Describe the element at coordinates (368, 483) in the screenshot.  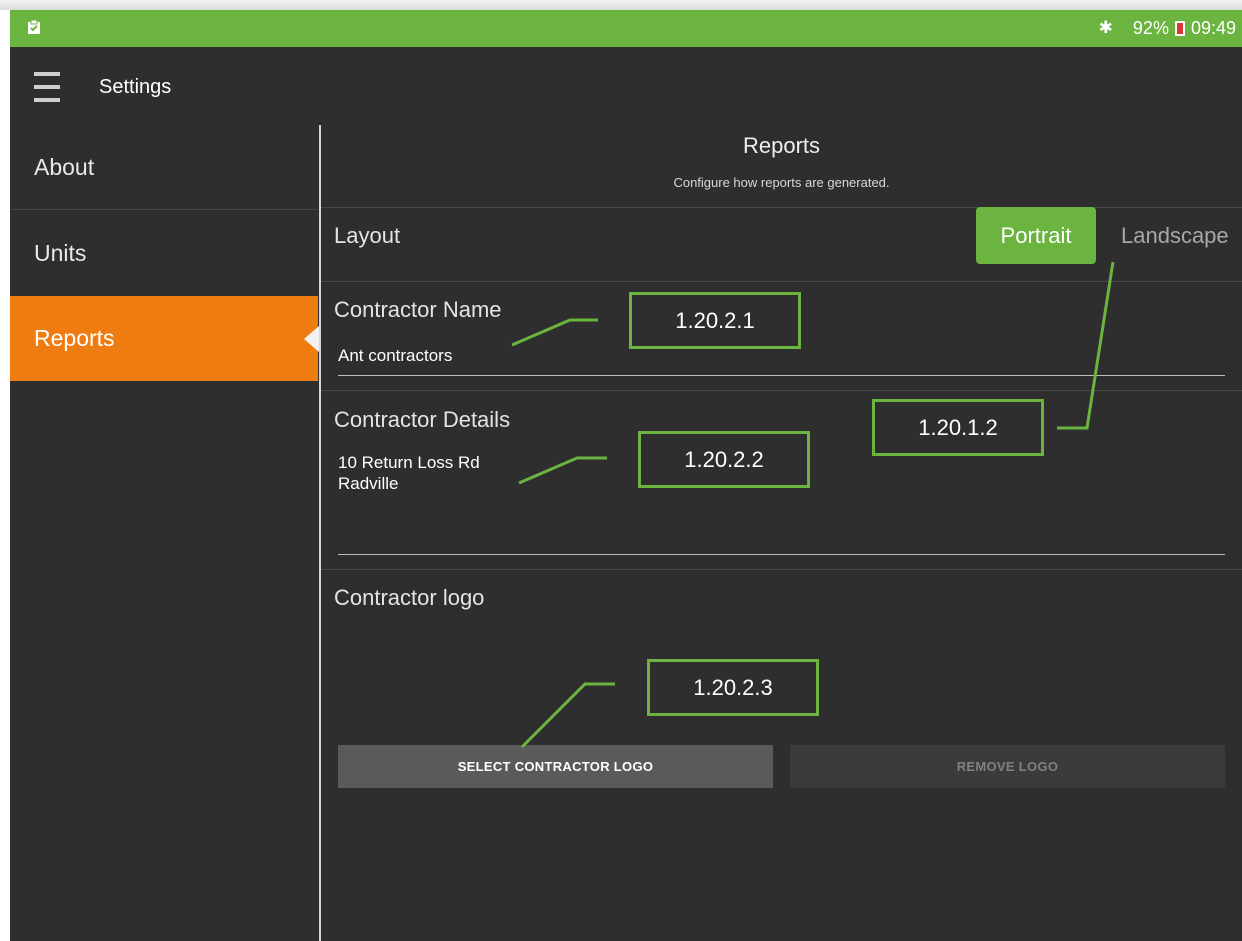
I see `contractor-details-line: Radville` at that location.